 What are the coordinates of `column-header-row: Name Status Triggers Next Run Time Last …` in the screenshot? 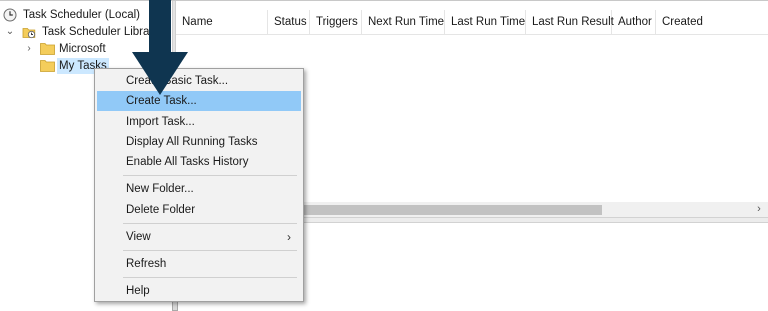 It's located at (472, 22).